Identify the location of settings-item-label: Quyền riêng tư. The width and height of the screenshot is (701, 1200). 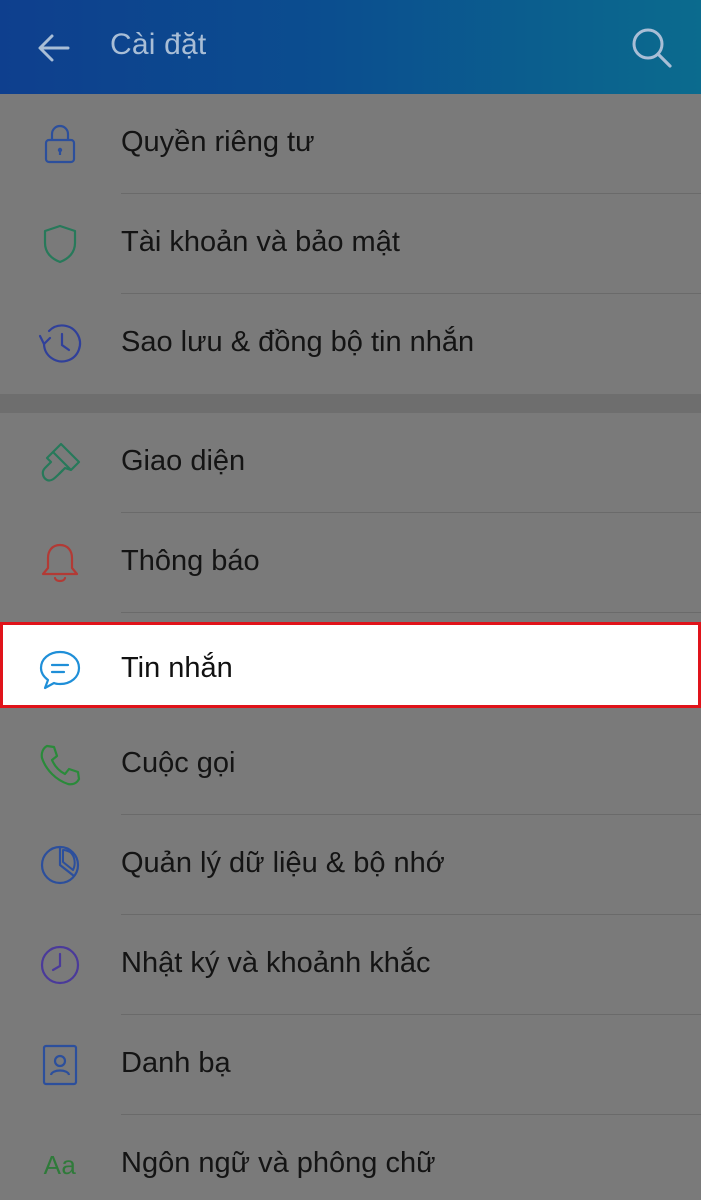
(218, 142).